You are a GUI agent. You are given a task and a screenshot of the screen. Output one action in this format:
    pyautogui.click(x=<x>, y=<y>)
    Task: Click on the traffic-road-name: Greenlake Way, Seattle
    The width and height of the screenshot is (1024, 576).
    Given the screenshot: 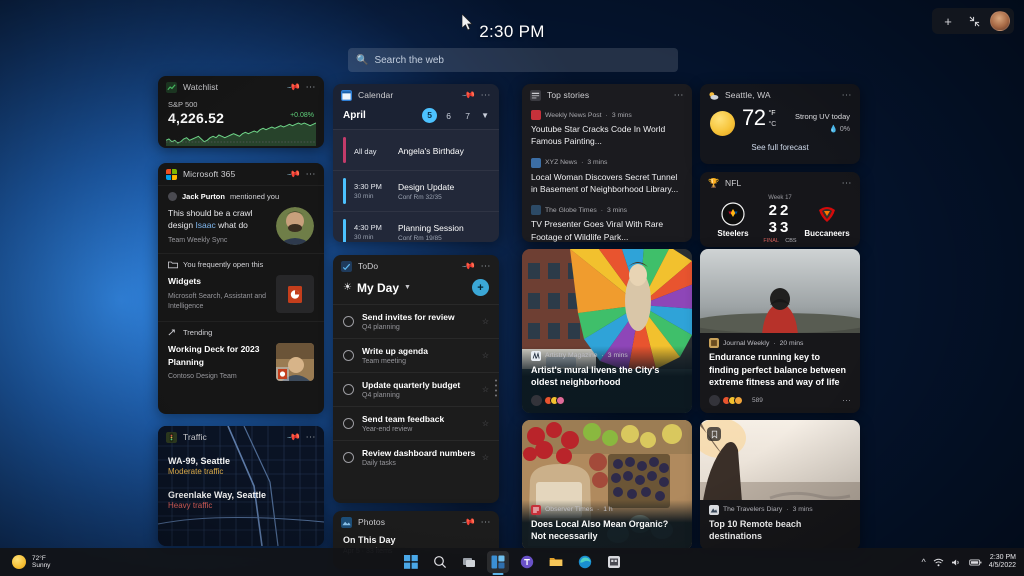 What is the action you would take?
    pyautogui.click(x=217, y=495)
    